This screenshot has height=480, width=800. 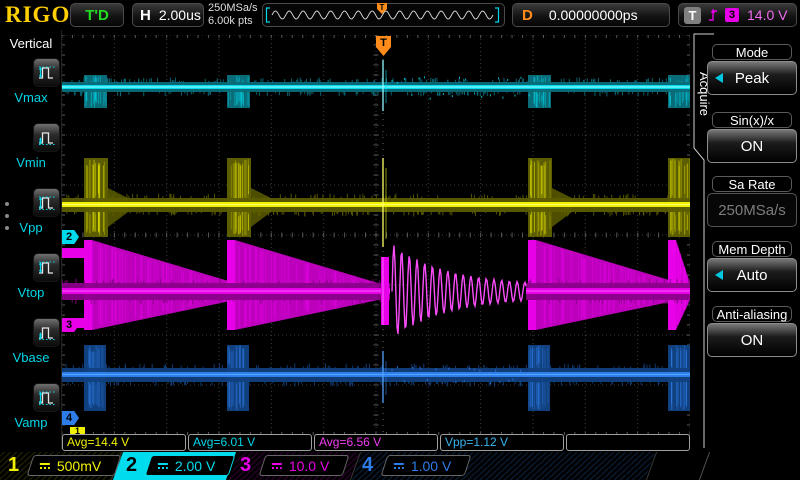 I want to click on trigger-status-text: T'D, so click(x=97, y=15).